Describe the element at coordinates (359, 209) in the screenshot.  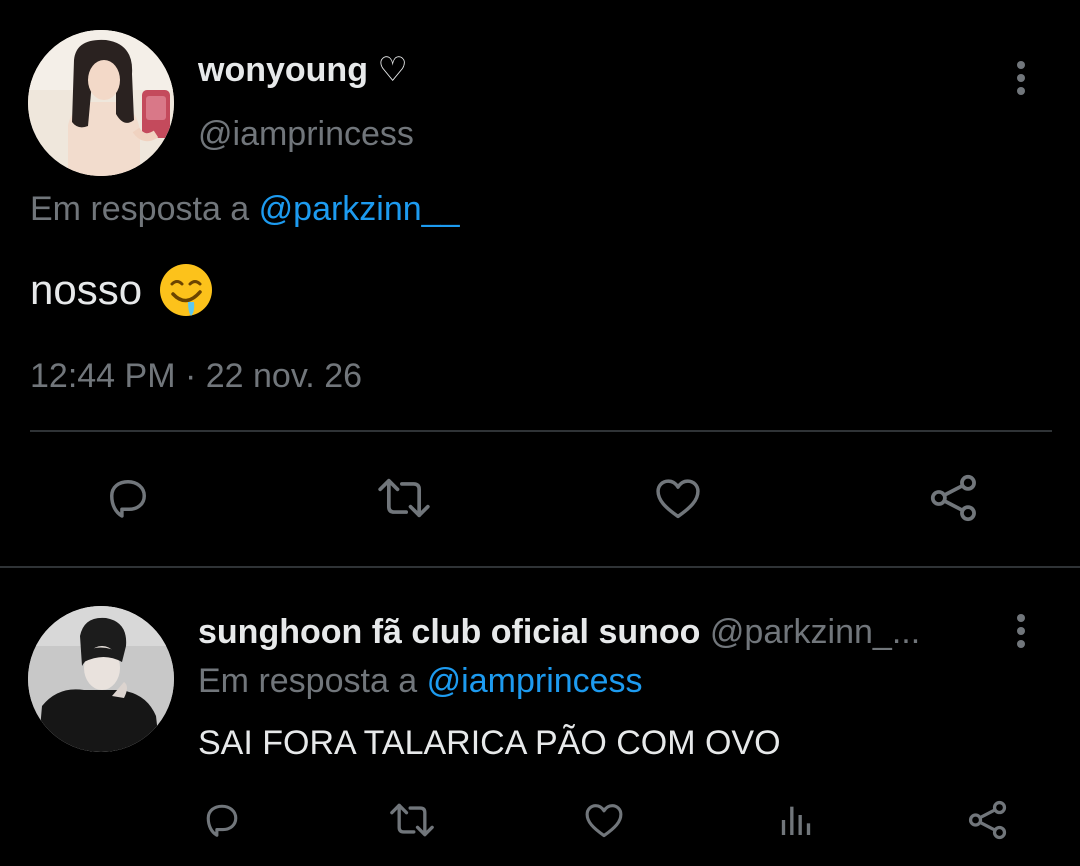
I see `reply-mention-link: @parkzinn__` at that location.